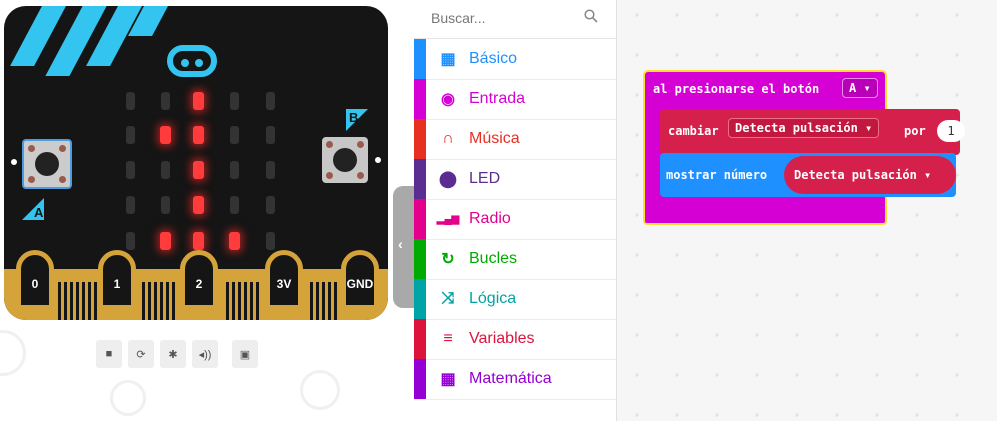 The image size is (997, 421). Describe the element at coordinates (404, 247) in the screenshot. I see `collapse-simulator-button: ‹` at that location.